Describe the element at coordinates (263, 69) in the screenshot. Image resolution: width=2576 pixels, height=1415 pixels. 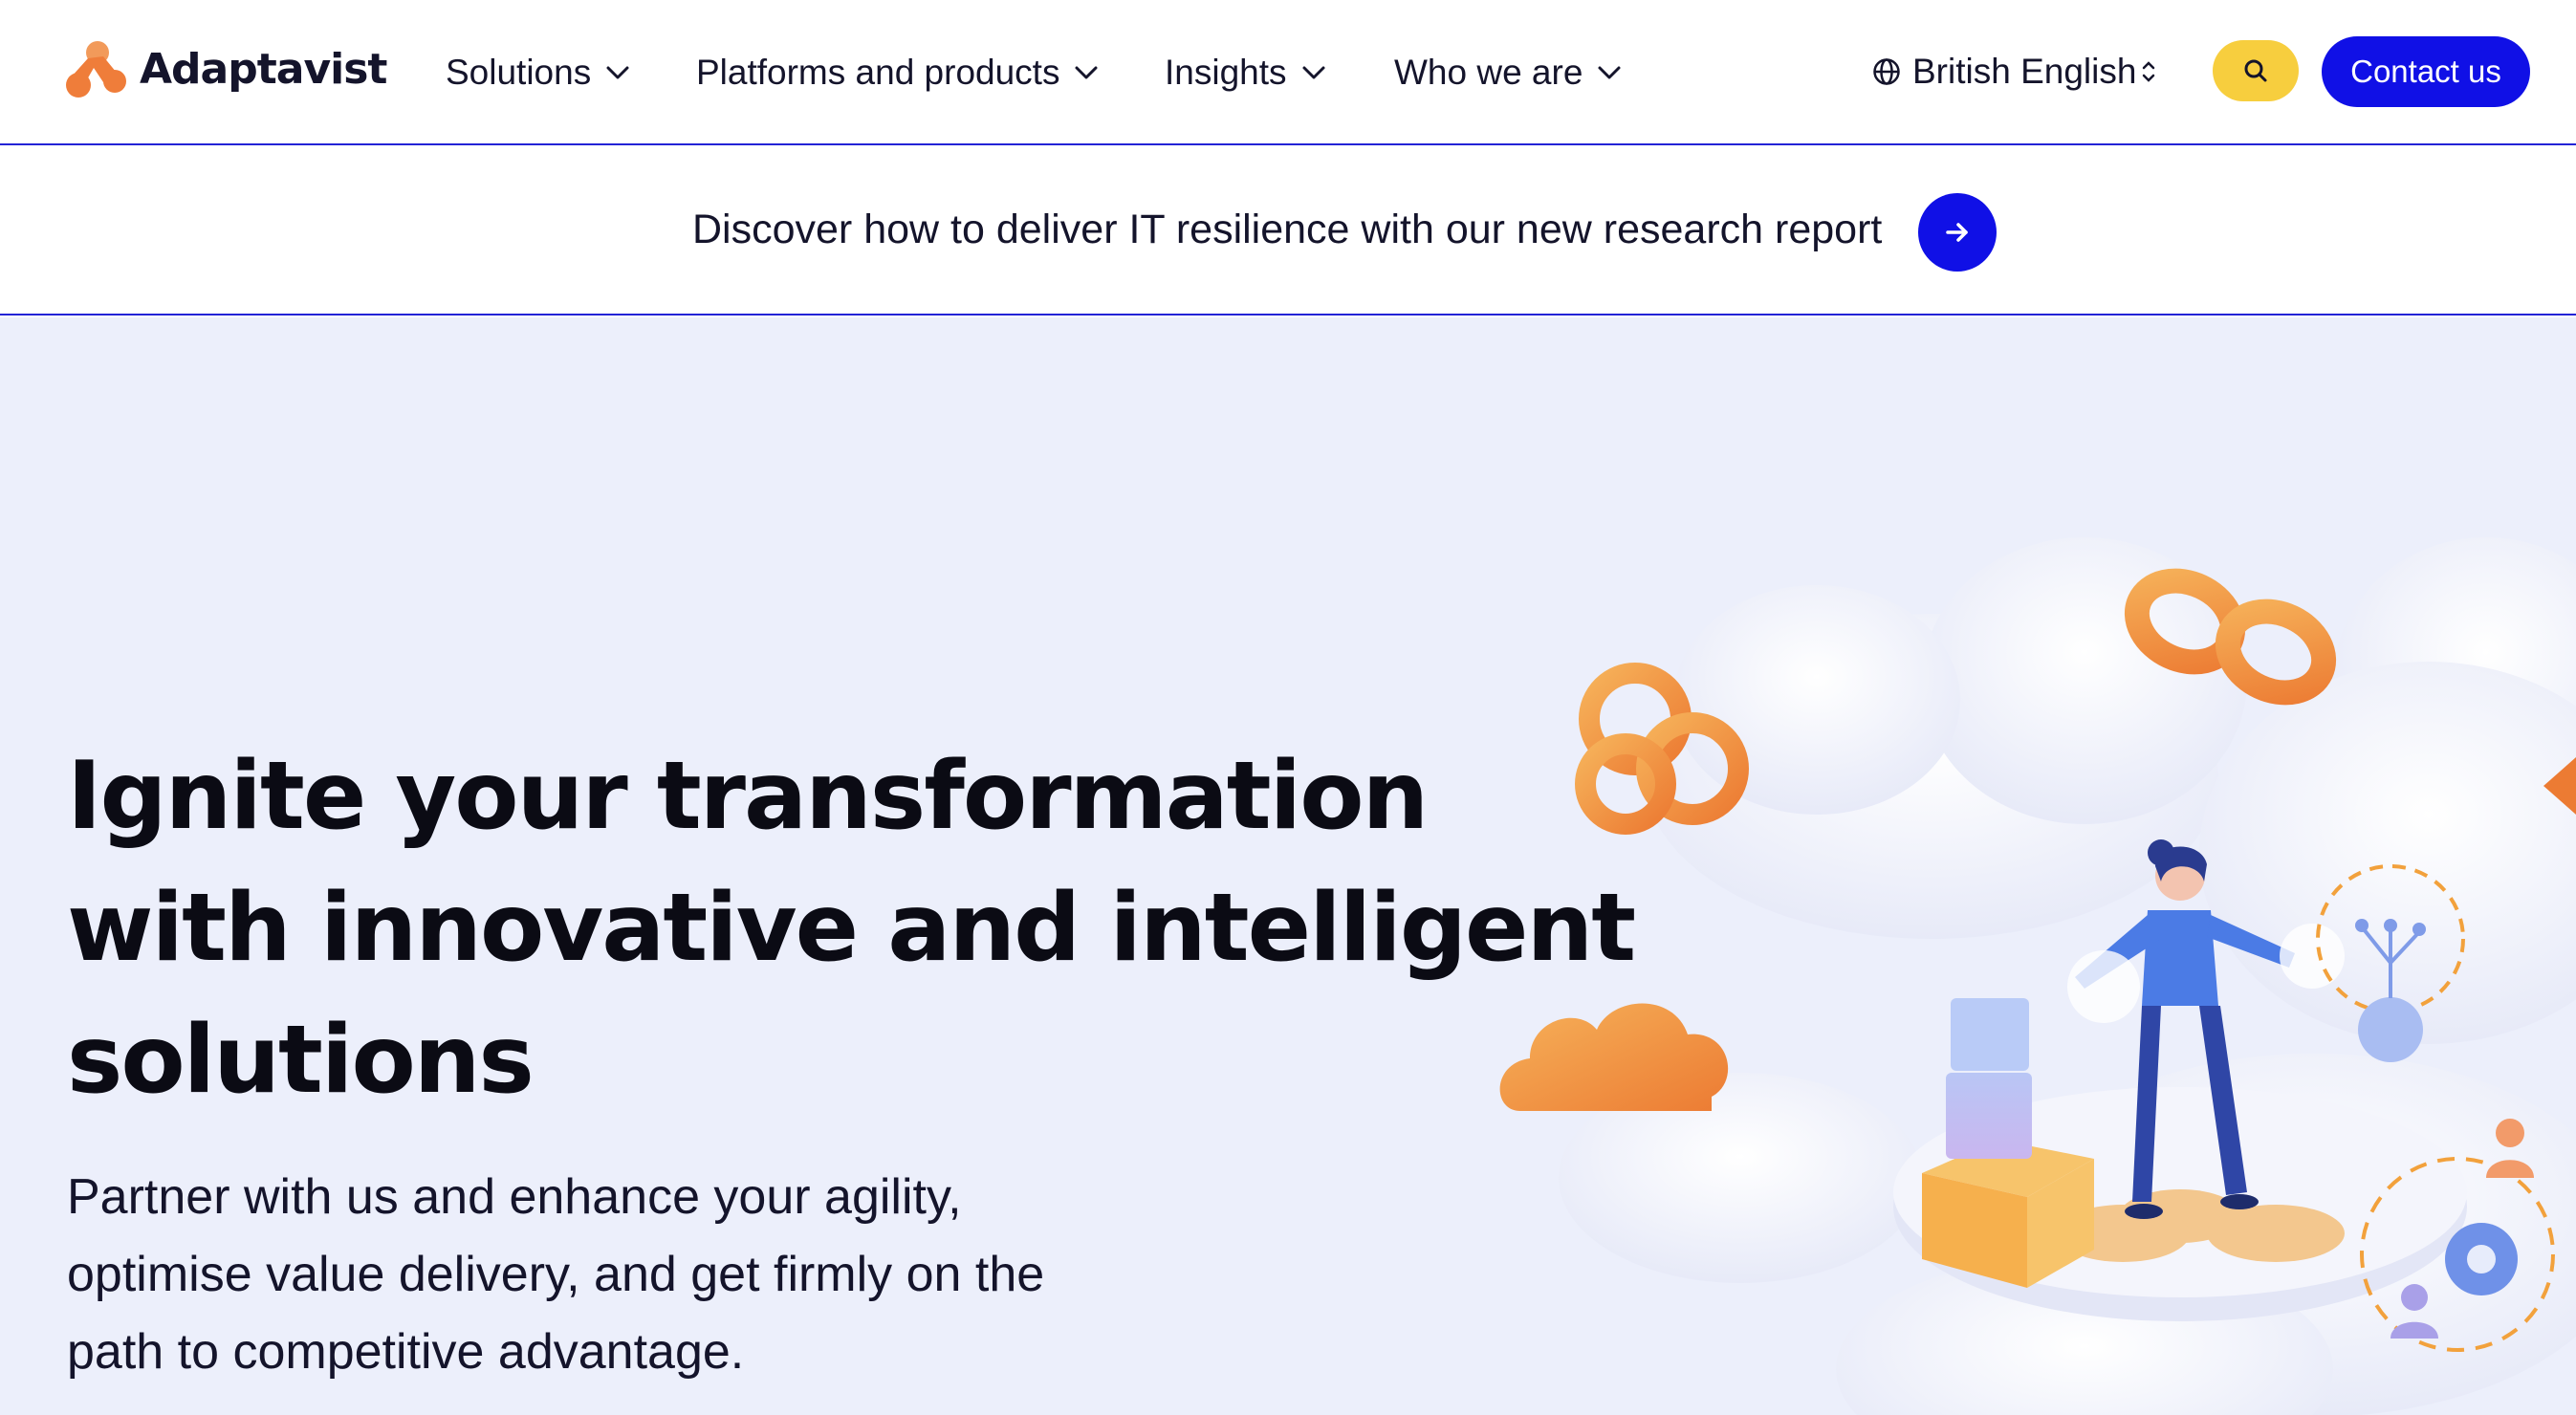
I see `logo-wordmark: Adaptavist` at that location.